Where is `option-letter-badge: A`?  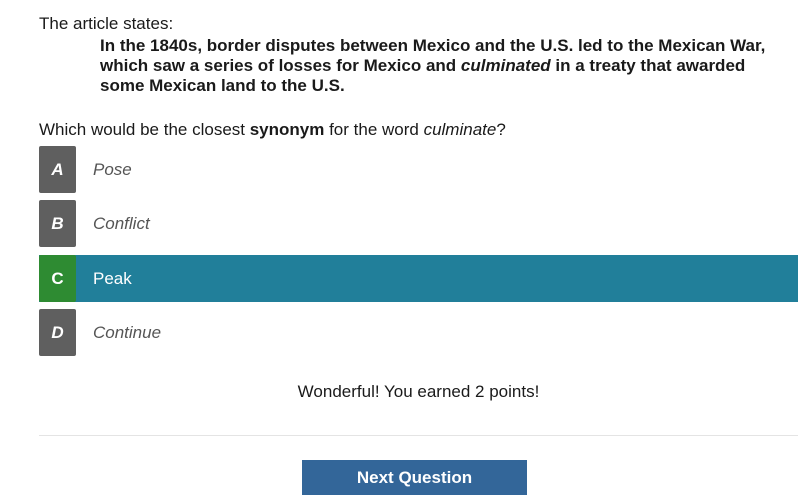 option-letter-badge: A is located at coordinates (57, 169).